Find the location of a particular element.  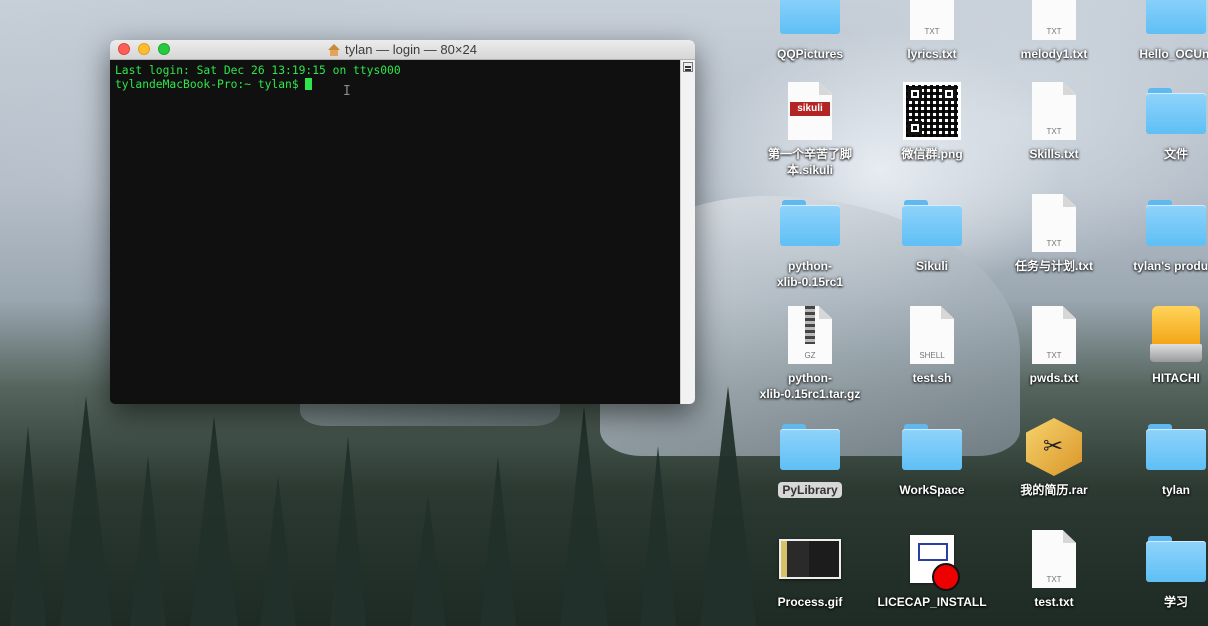

desktop-icon-label: Process.gif is located at coordinates (810, 602).